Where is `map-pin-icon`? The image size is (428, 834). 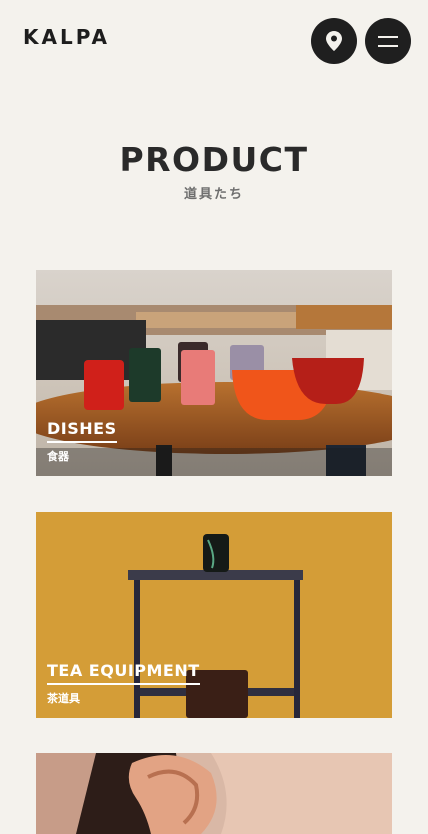
map-pin-icon is located at coordinates (334, 41).